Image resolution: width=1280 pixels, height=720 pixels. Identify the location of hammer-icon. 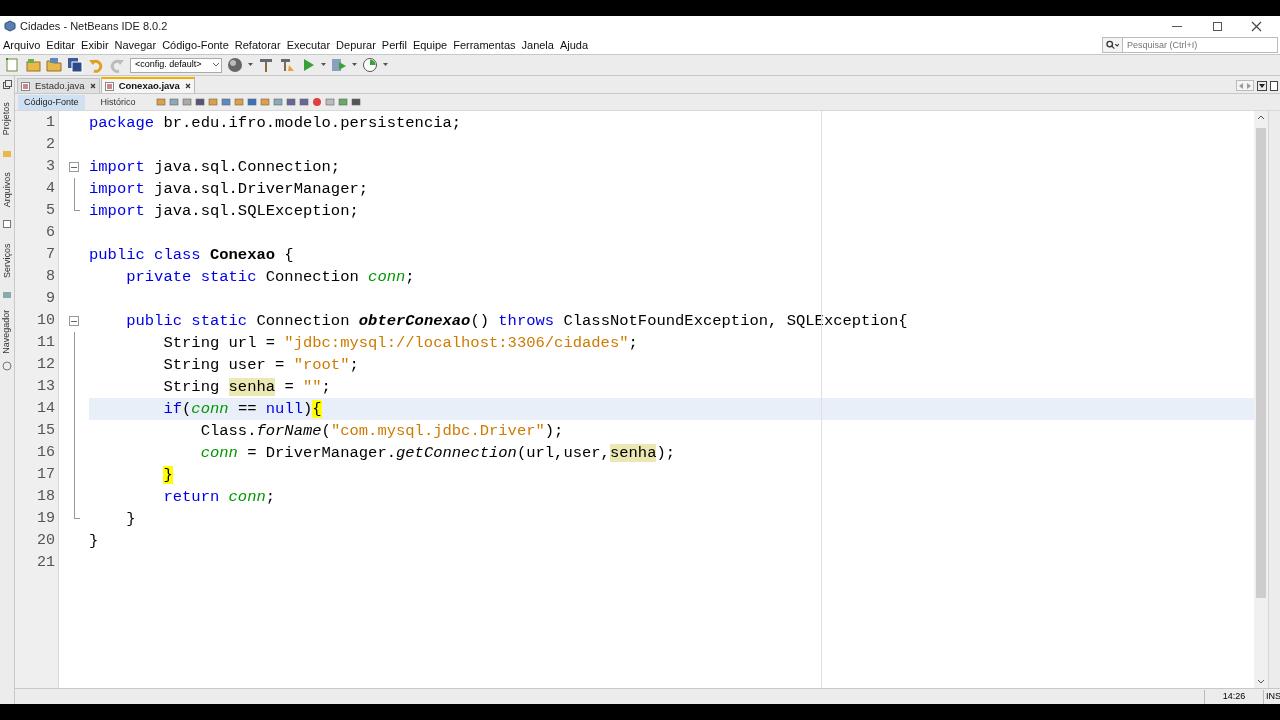
(266, 65).